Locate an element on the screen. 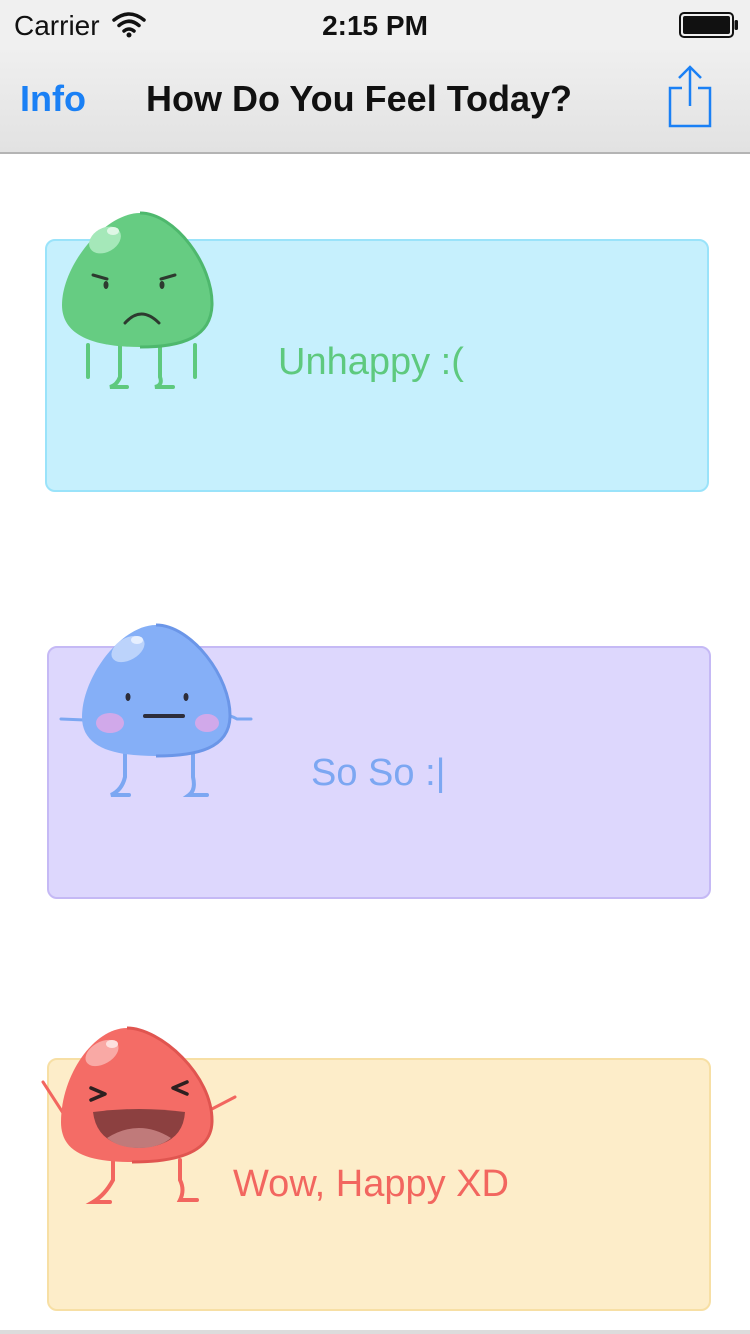 This screenshot has height=1334, width=750. mood-label-soso: So So :| is located at coordinates (378, 773).